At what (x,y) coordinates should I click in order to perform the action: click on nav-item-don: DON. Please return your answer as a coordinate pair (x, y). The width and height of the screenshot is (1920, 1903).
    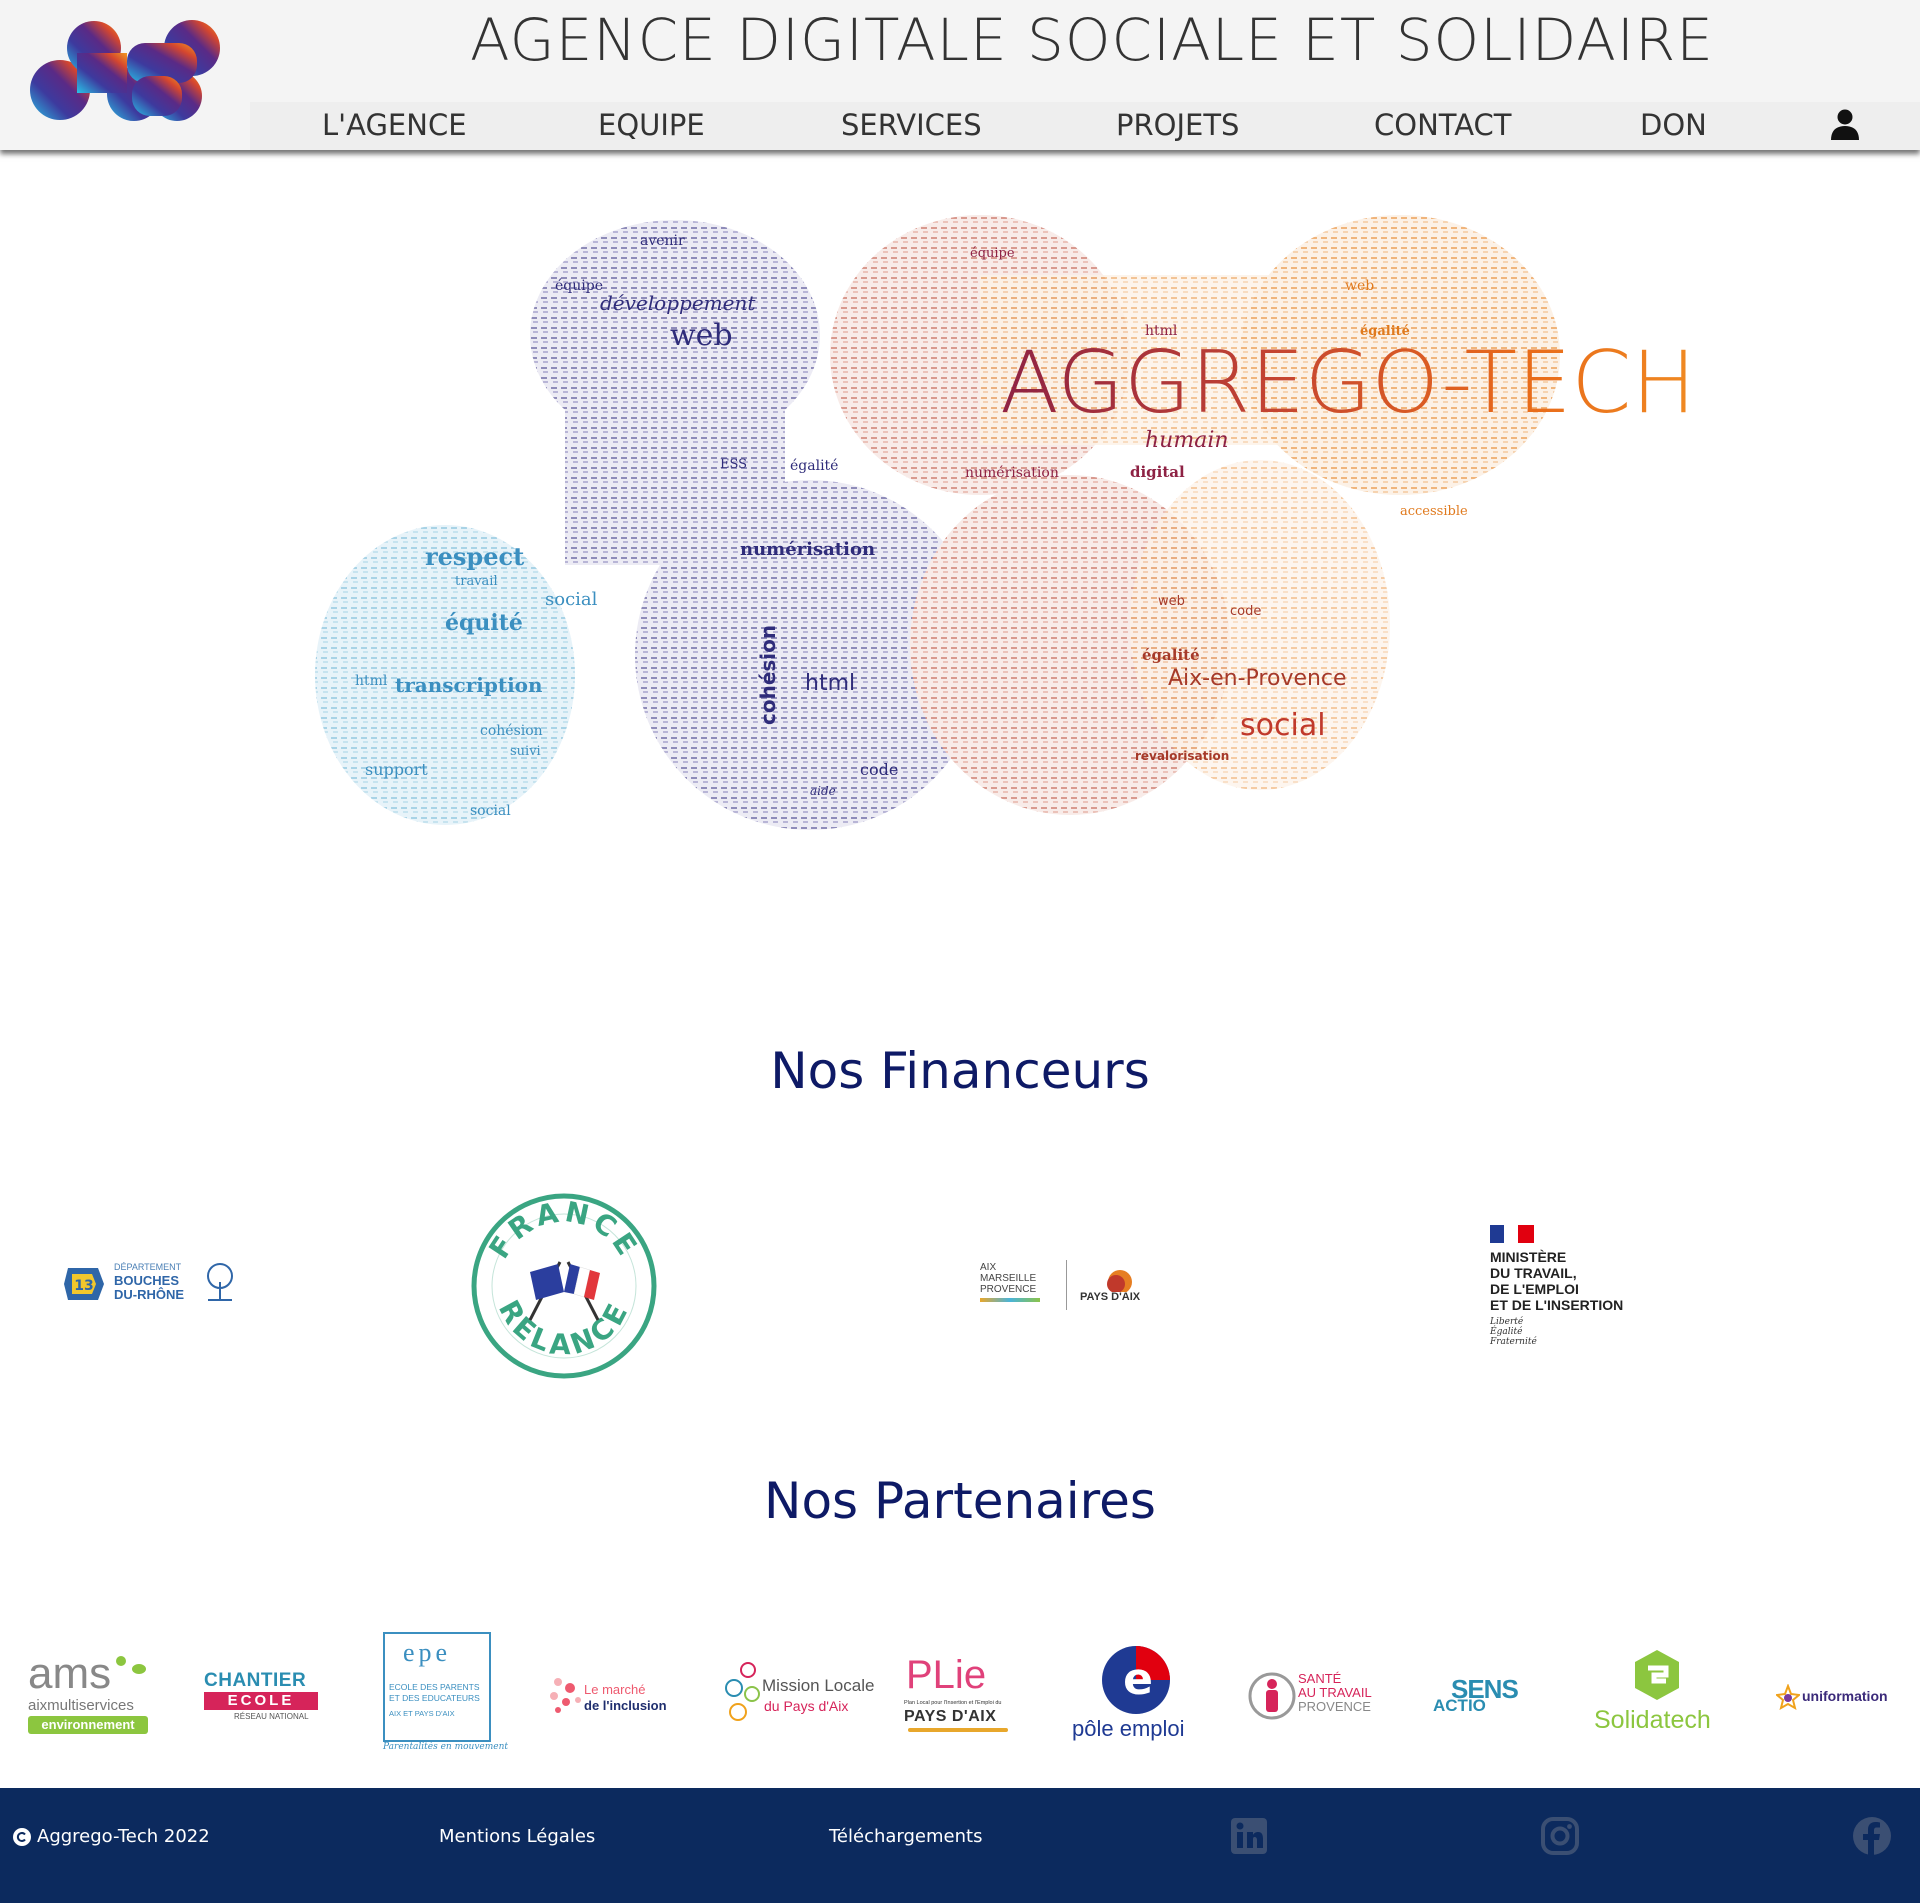
    Looking at the image, I should click on (1673, 125).